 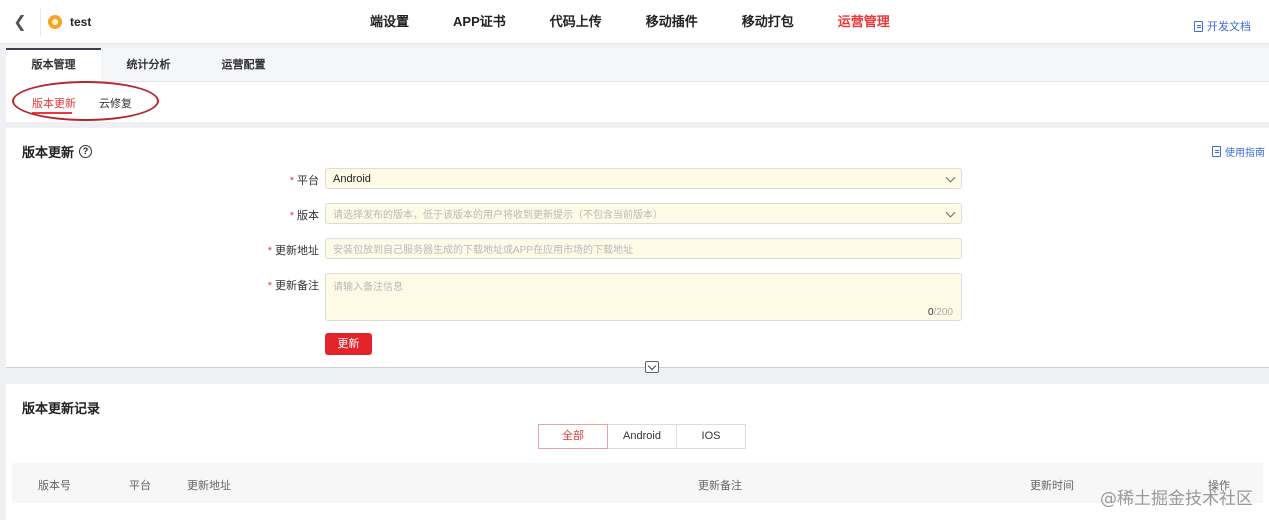 What do you see at coordinates (479, 22) in the screenshot?
I see `nav-app-certificate: APP证书` at bounding box center [479, 22].